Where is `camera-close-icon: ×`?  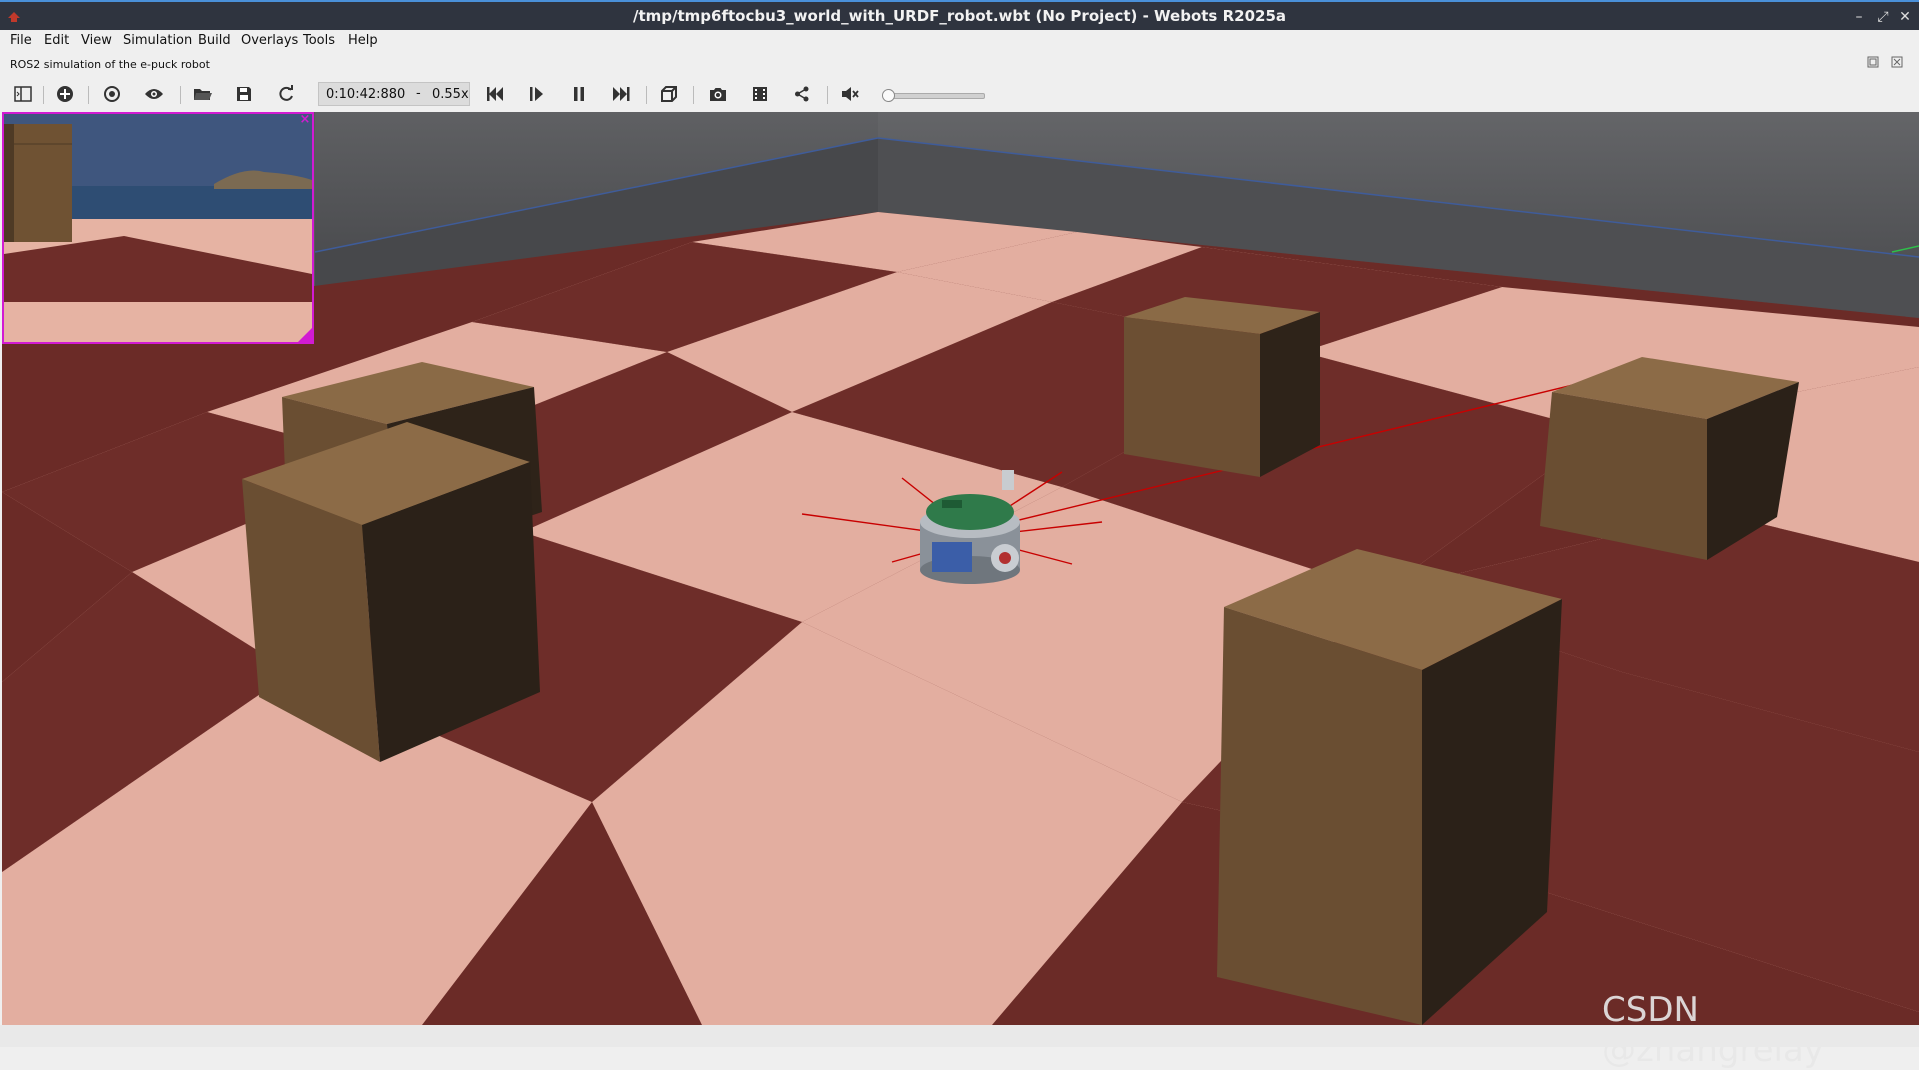
camera-close-icon: × is located at coordinates (305, 121).